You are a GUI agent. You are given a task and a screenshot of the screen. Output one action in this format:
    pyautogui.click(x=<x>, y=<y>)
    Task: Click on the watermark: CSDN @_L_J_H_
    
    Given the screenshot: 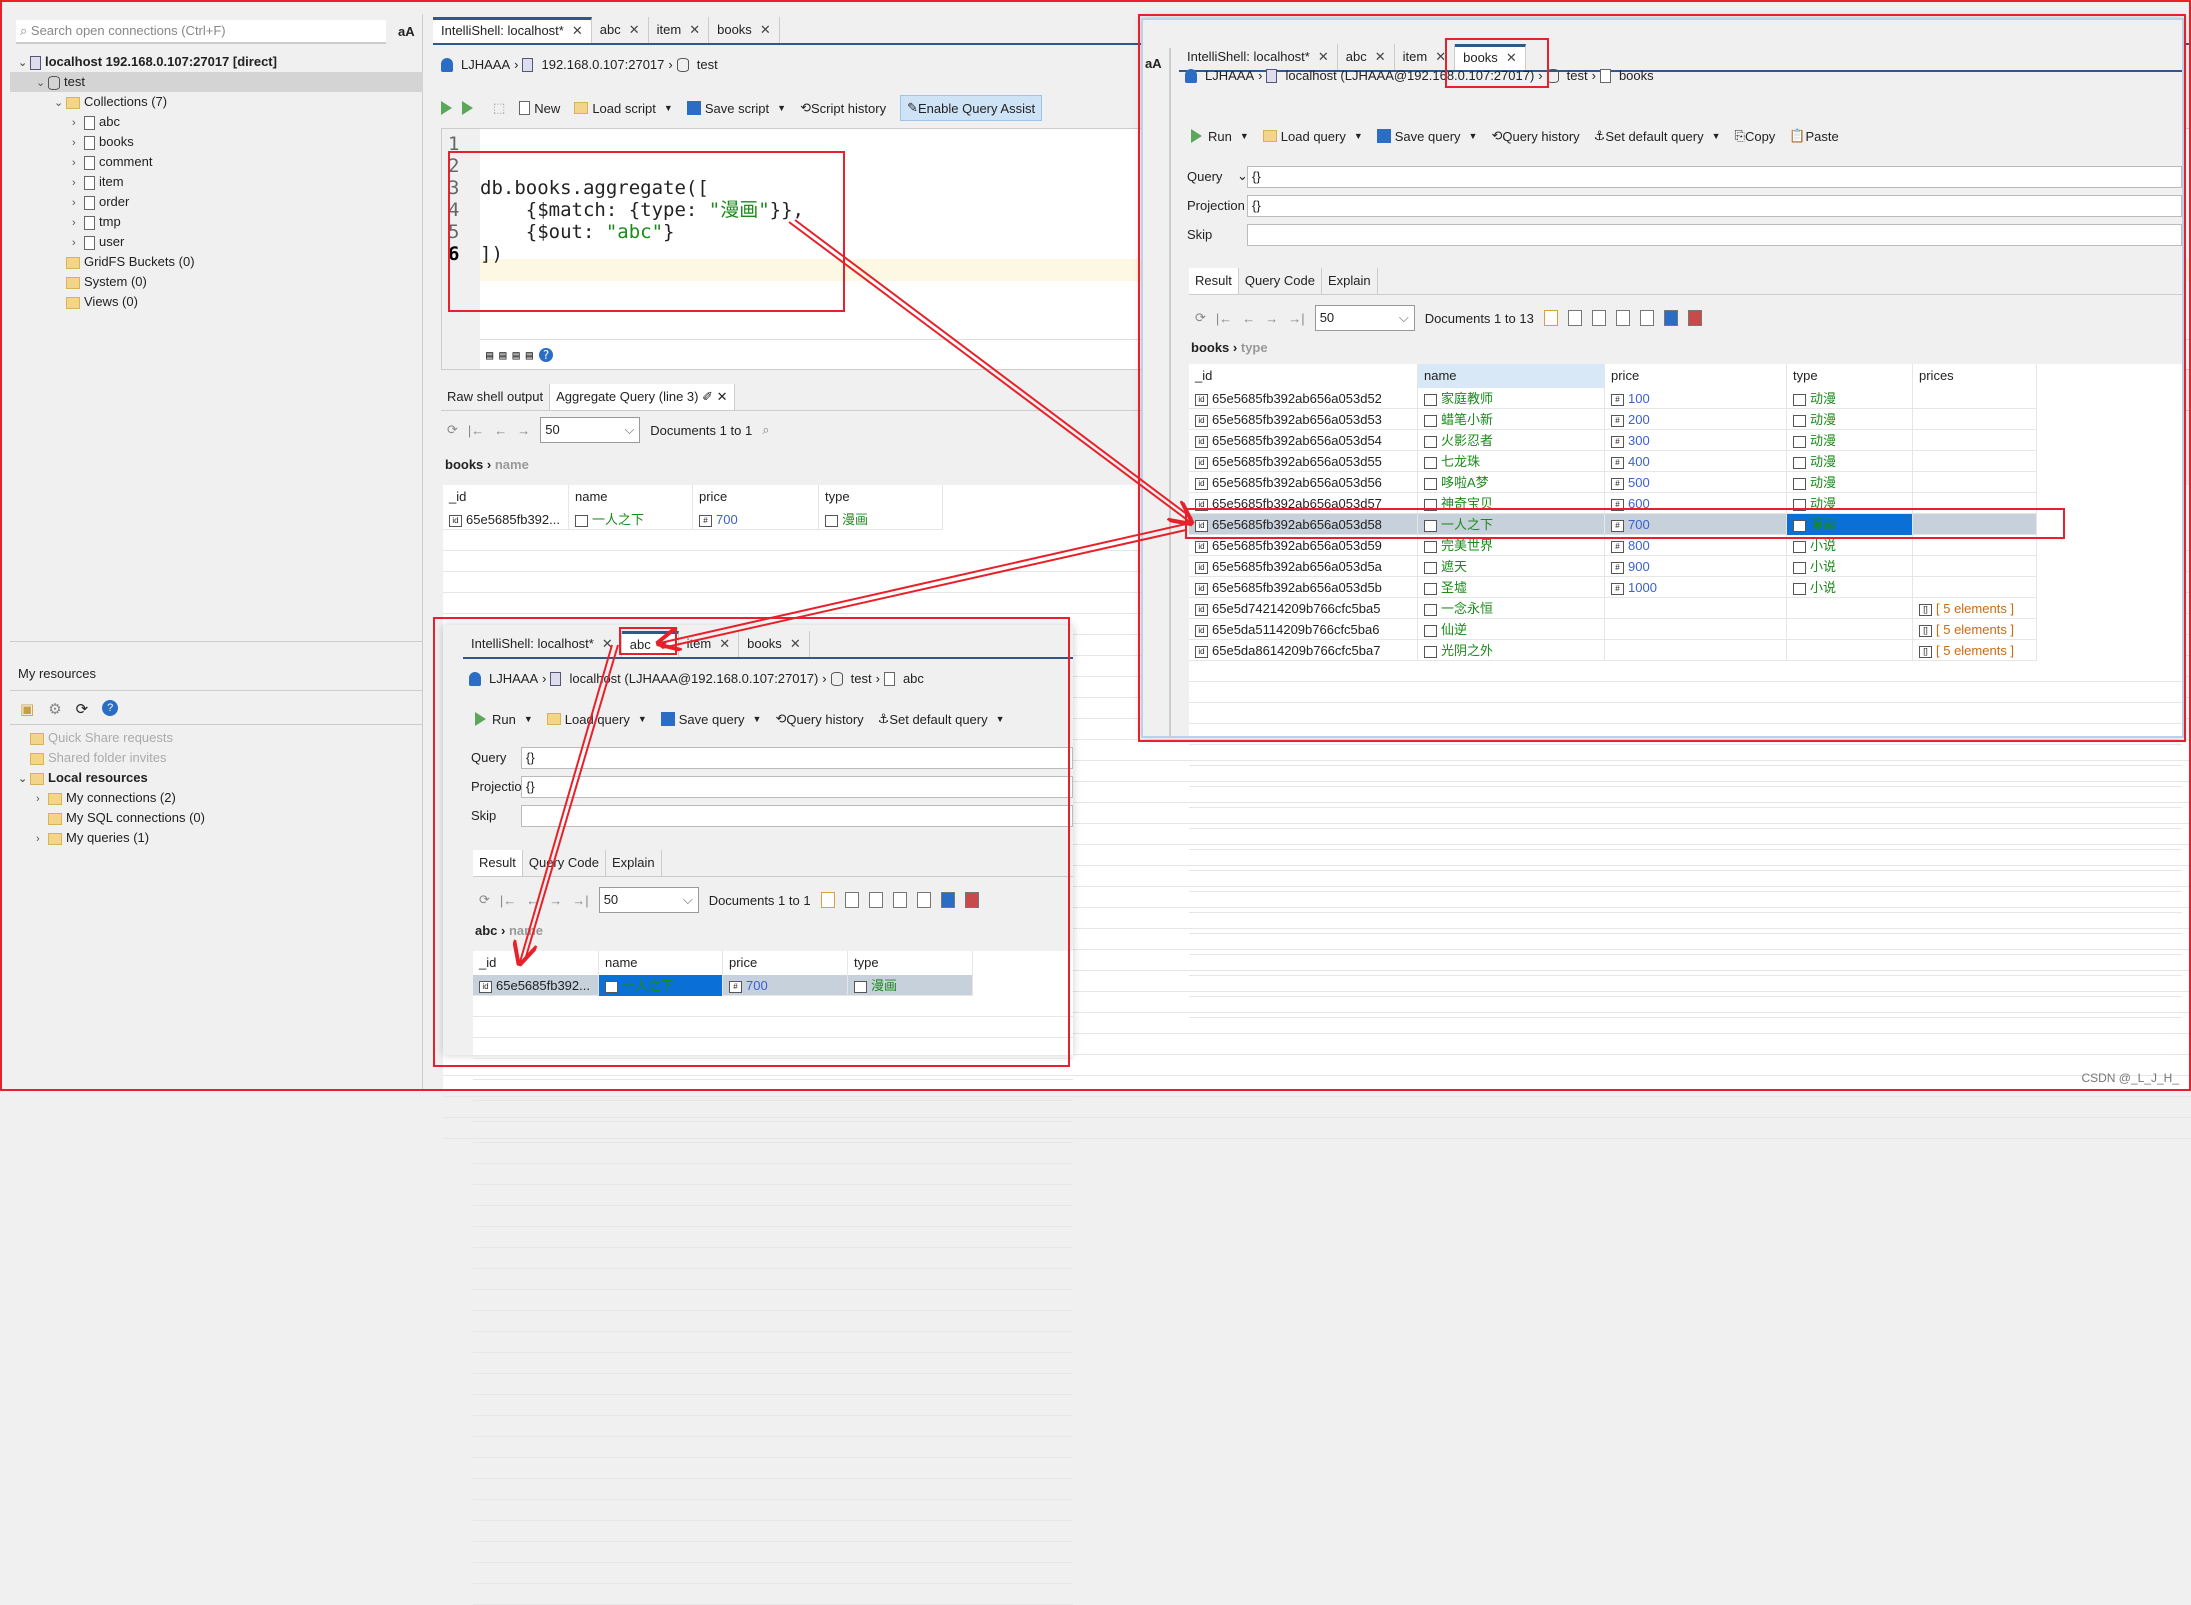 What is the action you would take?
    pyautogui.click(x=2130, y=1078)
    